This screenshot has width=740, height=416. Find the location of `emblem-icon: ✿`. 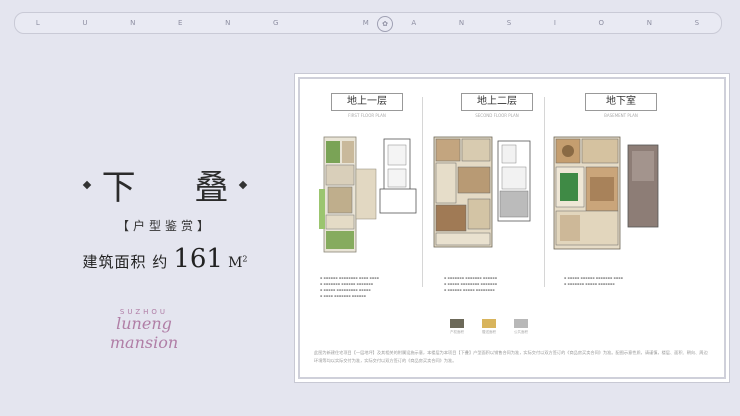

emblem-icon: ✿ is located at coordinates (385, 24).